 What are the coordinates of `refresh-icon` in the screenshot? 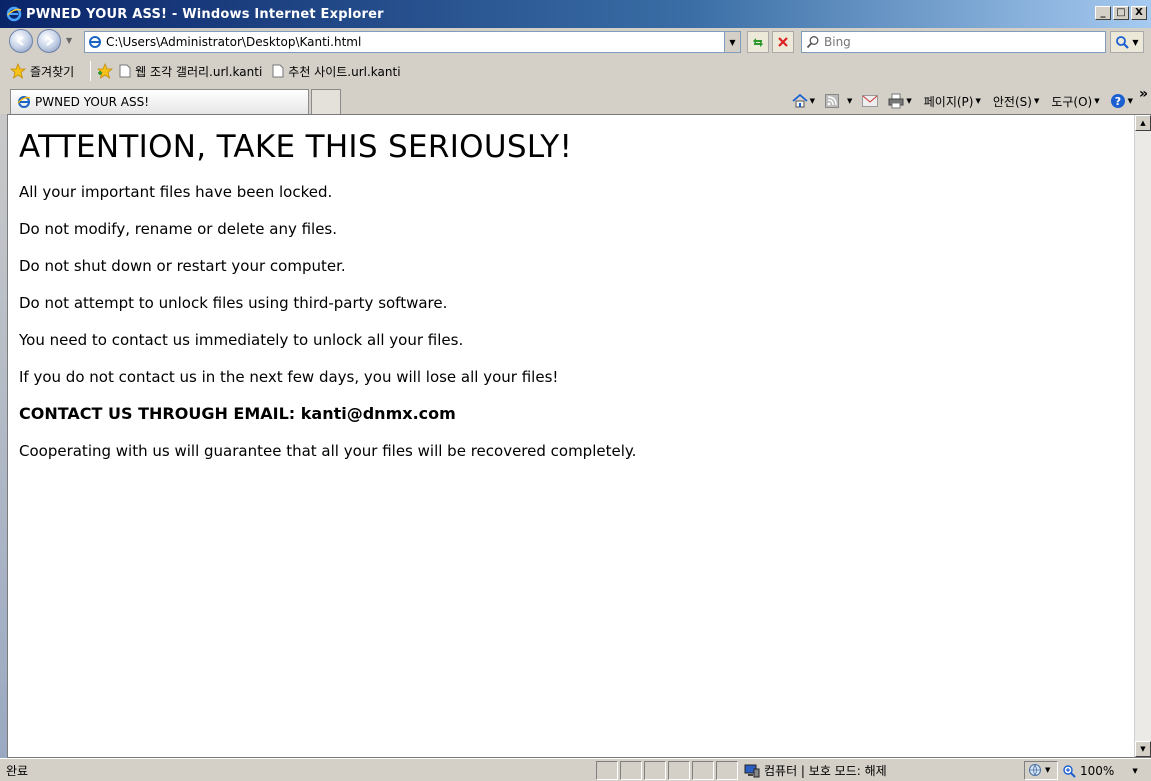 It's located at (758, 42).